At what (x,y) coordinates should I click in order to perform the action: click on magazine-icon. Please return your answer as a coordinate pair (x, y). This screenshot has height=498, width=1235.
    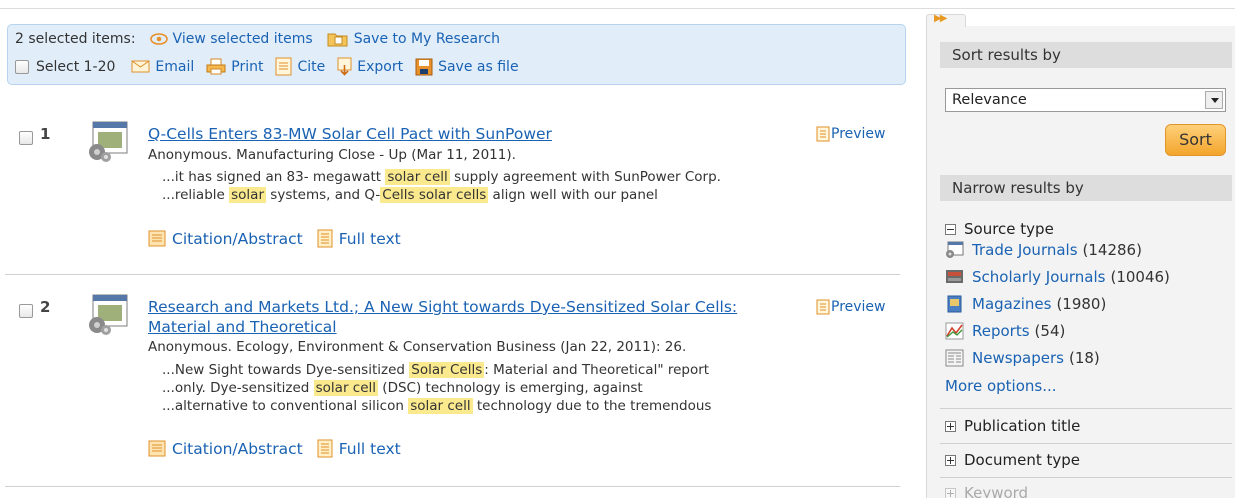
    Looking at the image, I should click on (954, 304).